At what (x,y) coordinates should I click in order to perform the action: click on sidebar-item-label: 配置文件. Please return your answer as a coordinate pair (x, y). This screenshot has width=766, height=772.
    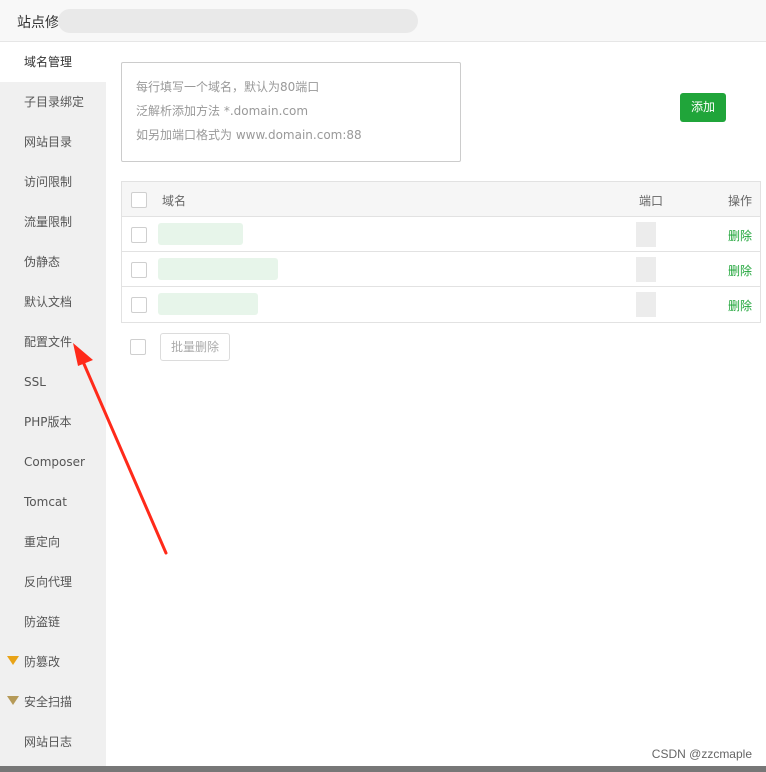
    Looking at the image, I should click on (48, 342).